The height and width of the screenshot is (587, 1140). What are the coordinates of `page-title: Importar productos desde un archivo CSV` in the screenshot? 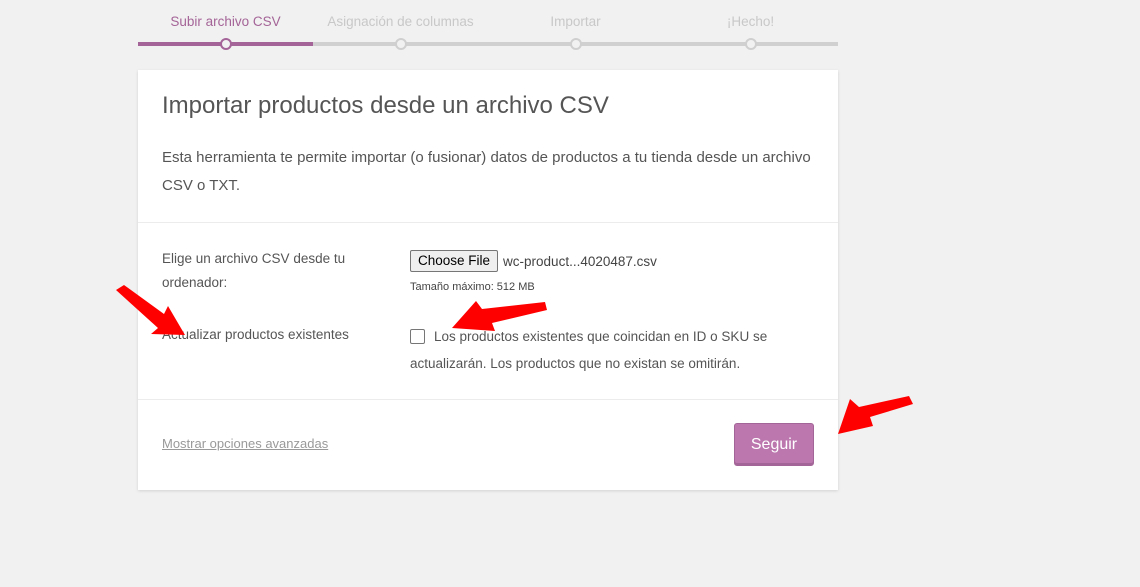 It's located at (385, 105).